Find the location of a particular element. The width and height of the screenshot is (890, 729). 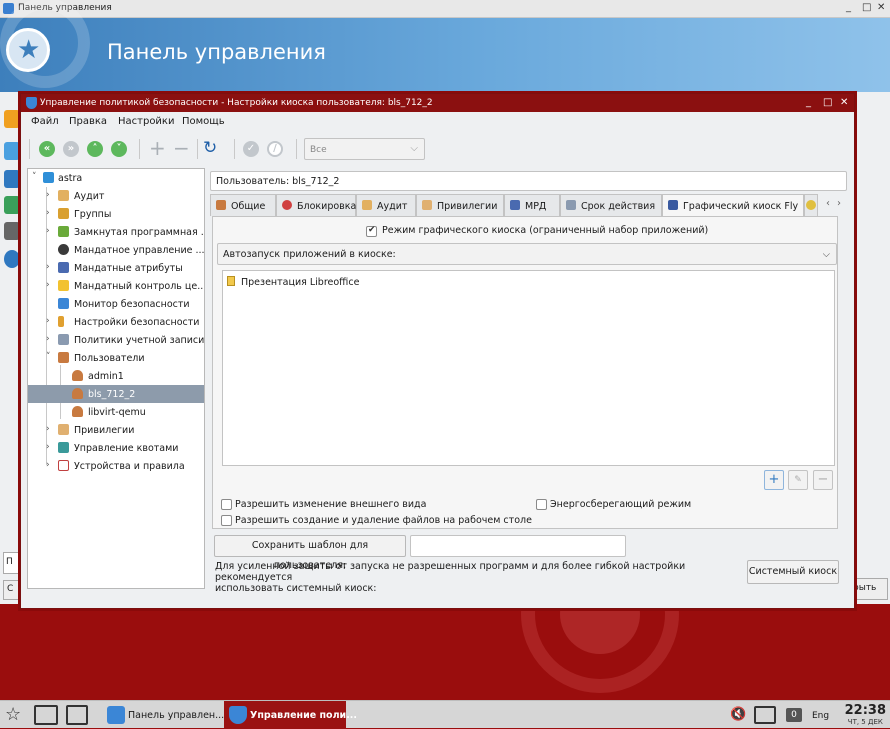

minimize-button: _ is located at coordinates (808, 102).